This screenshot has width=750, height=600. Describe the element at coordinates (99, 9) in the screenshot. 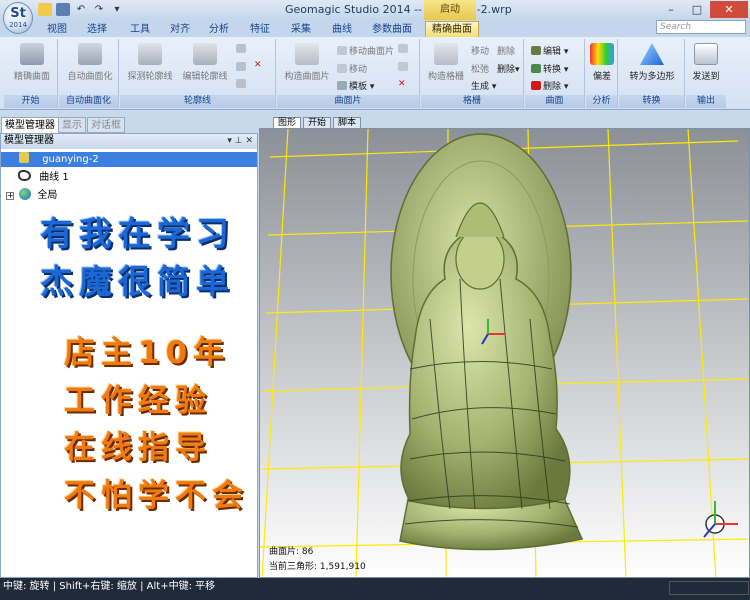

I see `redo-icon: ↷` at that location.